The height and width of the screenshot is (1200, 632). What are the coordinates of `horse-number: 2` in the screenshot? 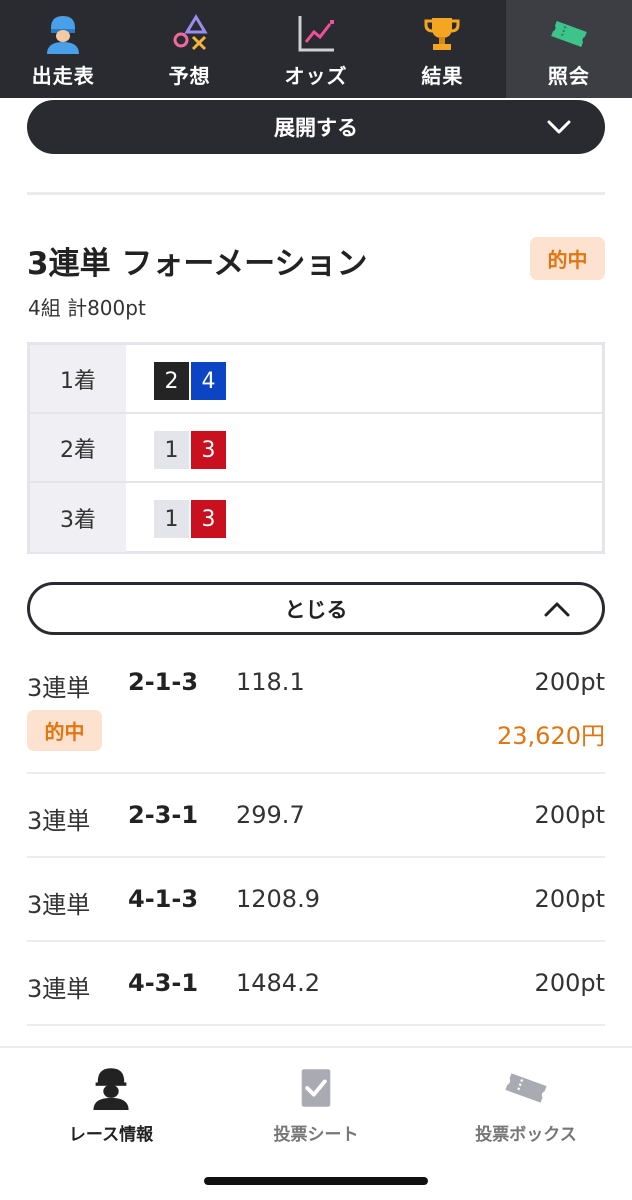 It's located at (171, 381).